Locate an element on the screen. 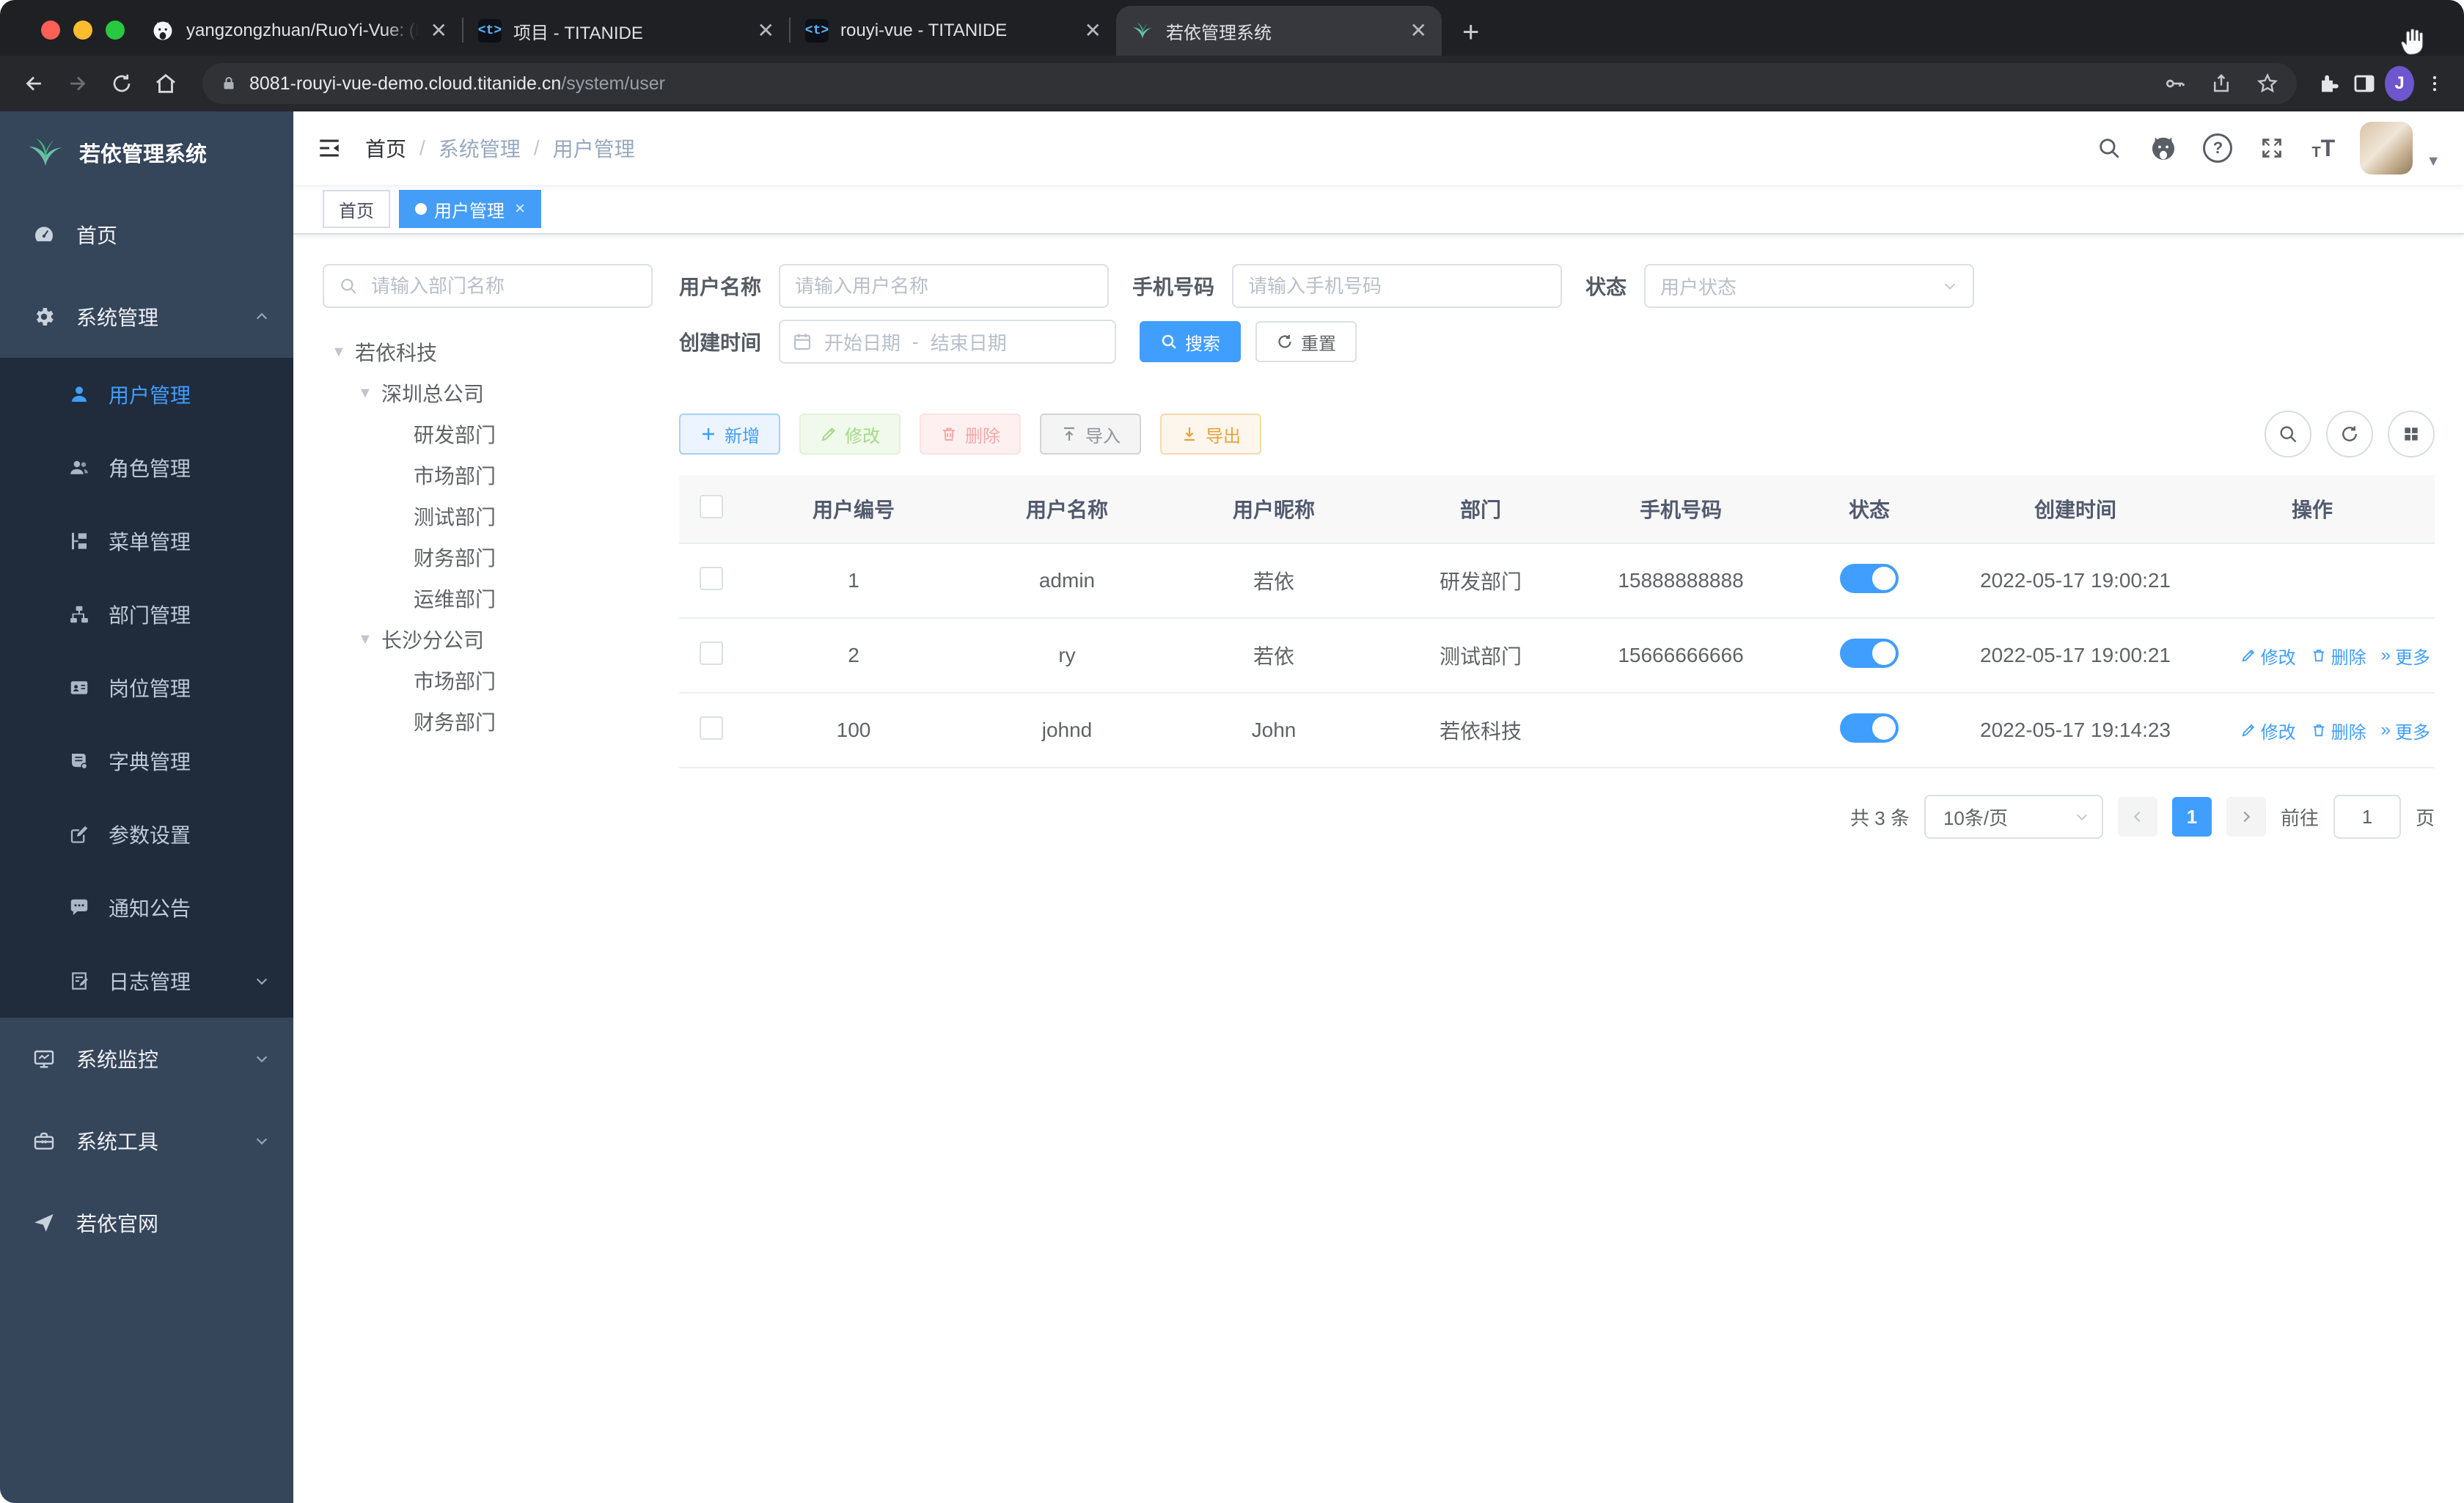 The image size is (2464, 1503). back-icon is located at coordinates (34, 84).